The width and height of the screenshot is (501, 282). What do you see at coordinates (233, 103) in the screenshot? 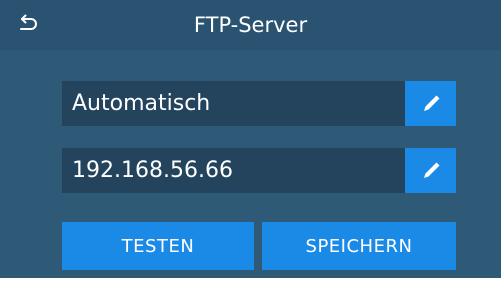
I see `mode-value: Automatisch` at bounding box center [233, 103].